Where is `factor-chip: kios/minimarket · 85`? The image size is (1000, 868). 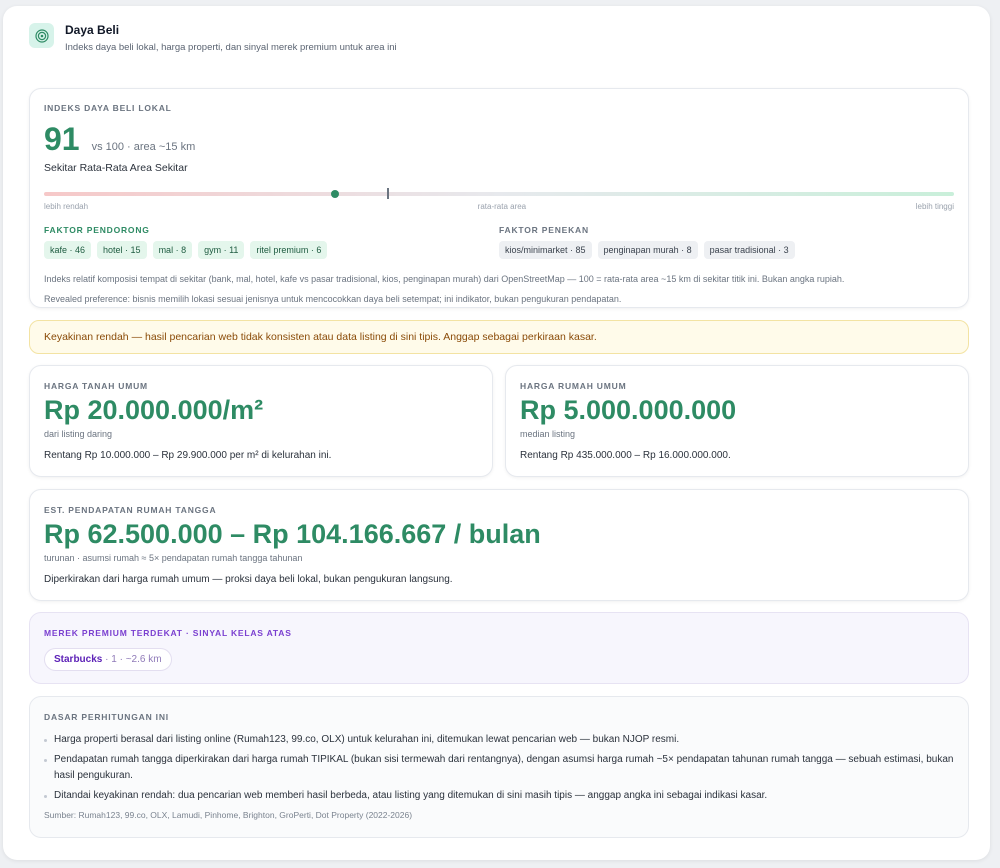 factor-chip: kios/minimarket · 85 is located at coordinates (545, 250).